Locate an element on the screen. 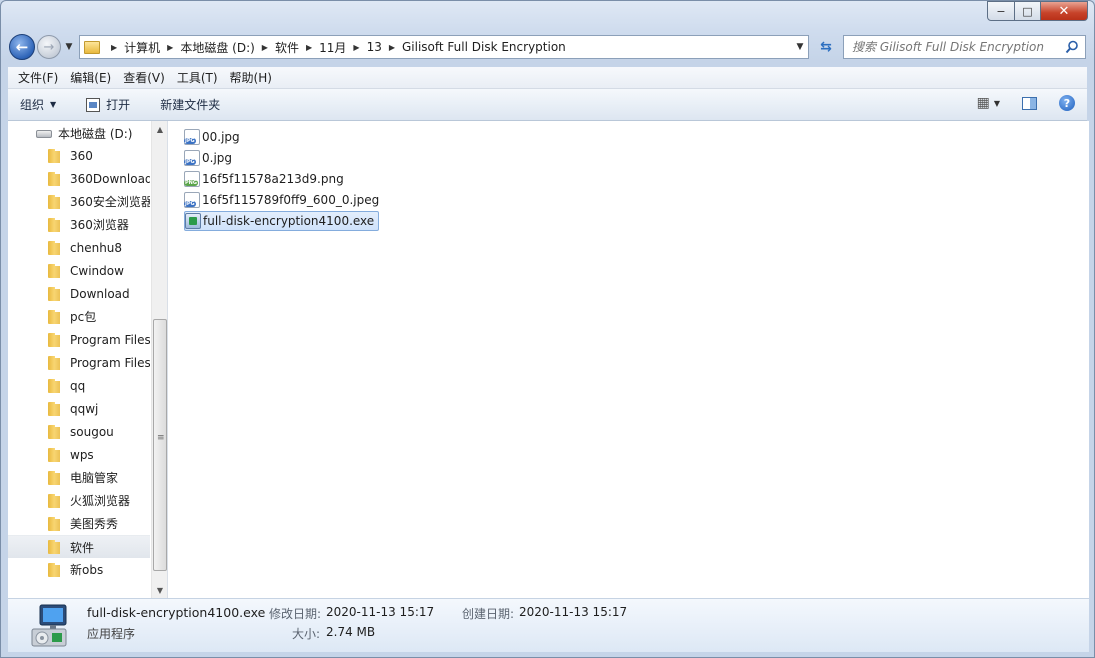 The height and width of the screenshot is (658, 1095). grip-icon: ≡ is located at coordinates (161, 438).